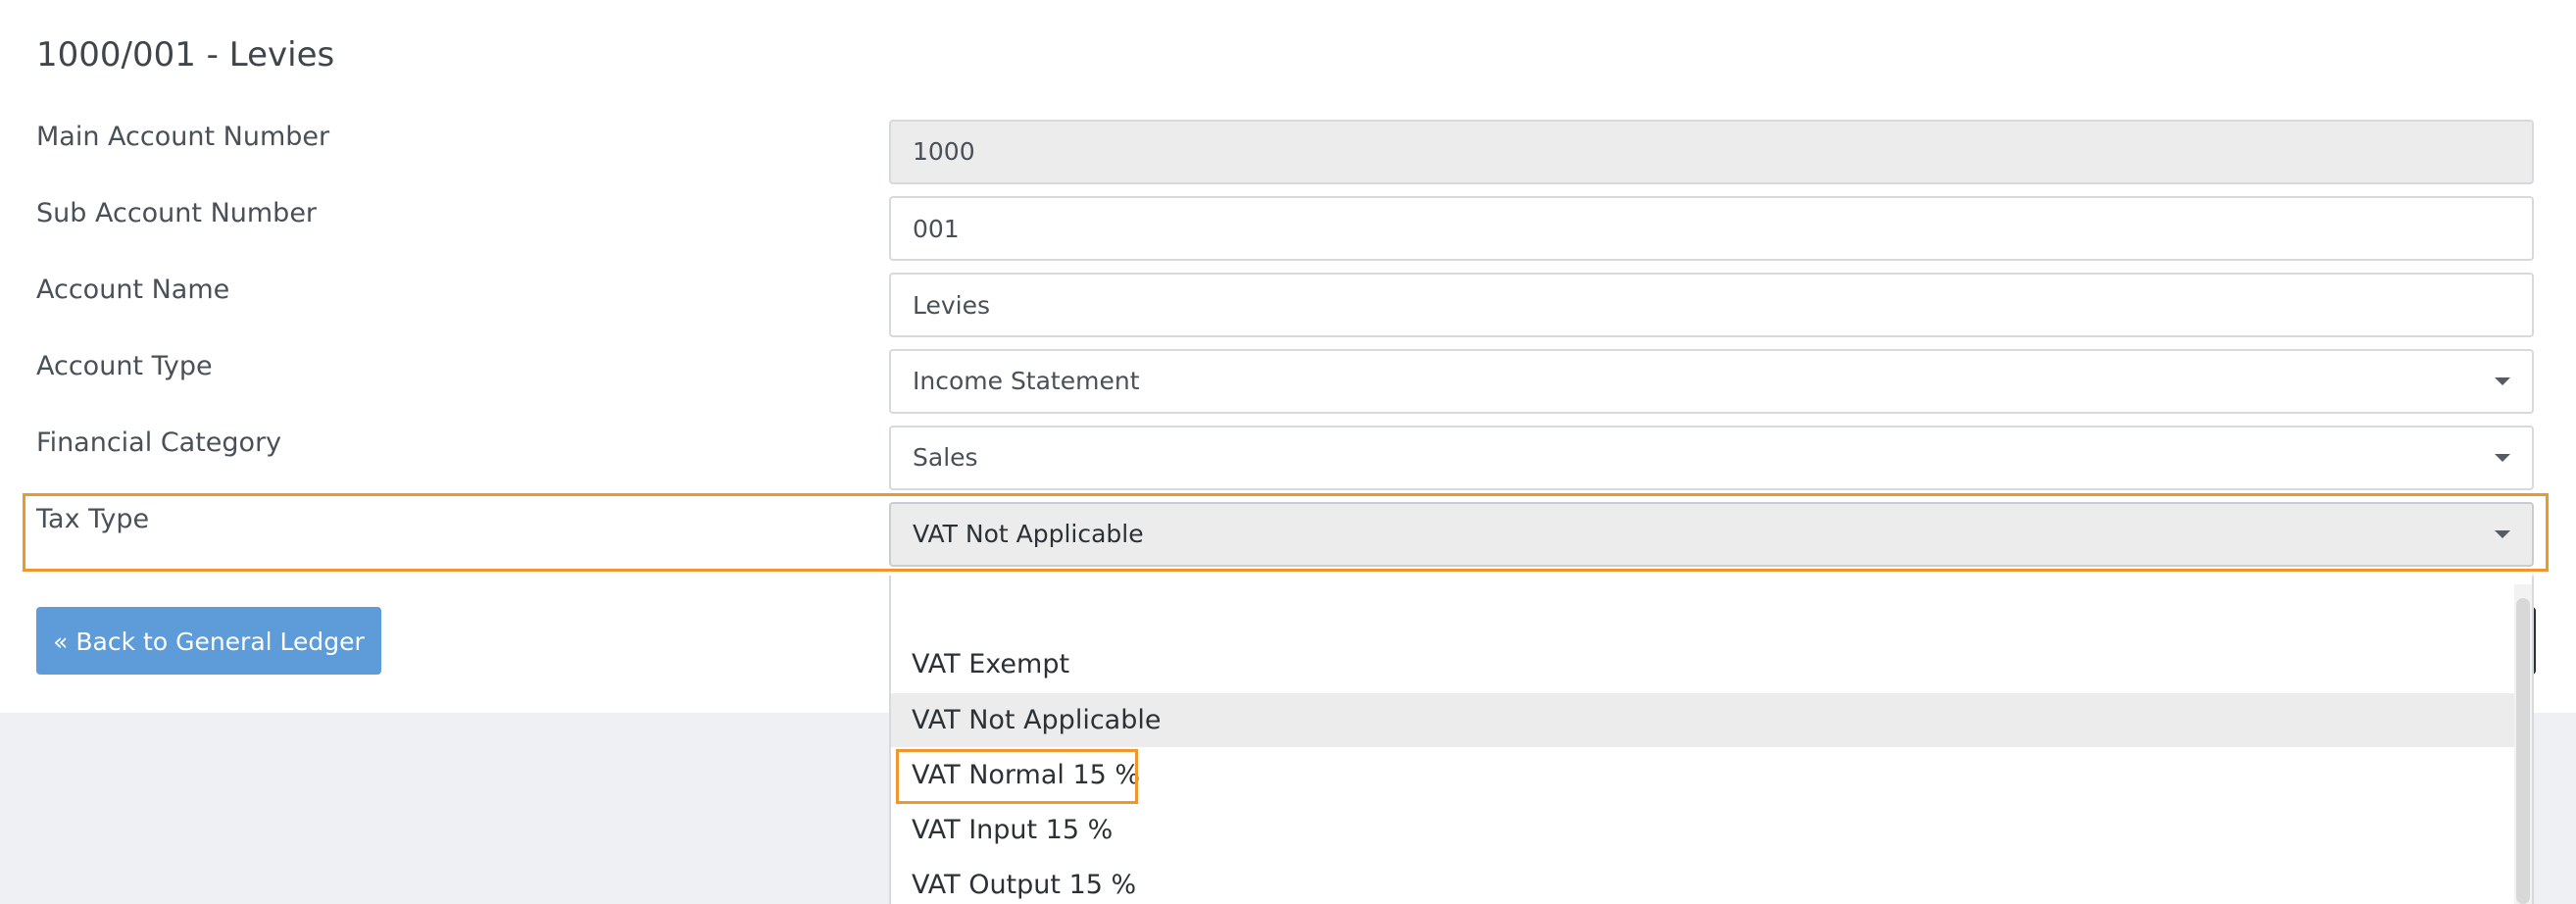  Describe the element at coordinates (177, 213) in the screenshot. I see `sub-account-number-label: Sub Account Number` at that location.